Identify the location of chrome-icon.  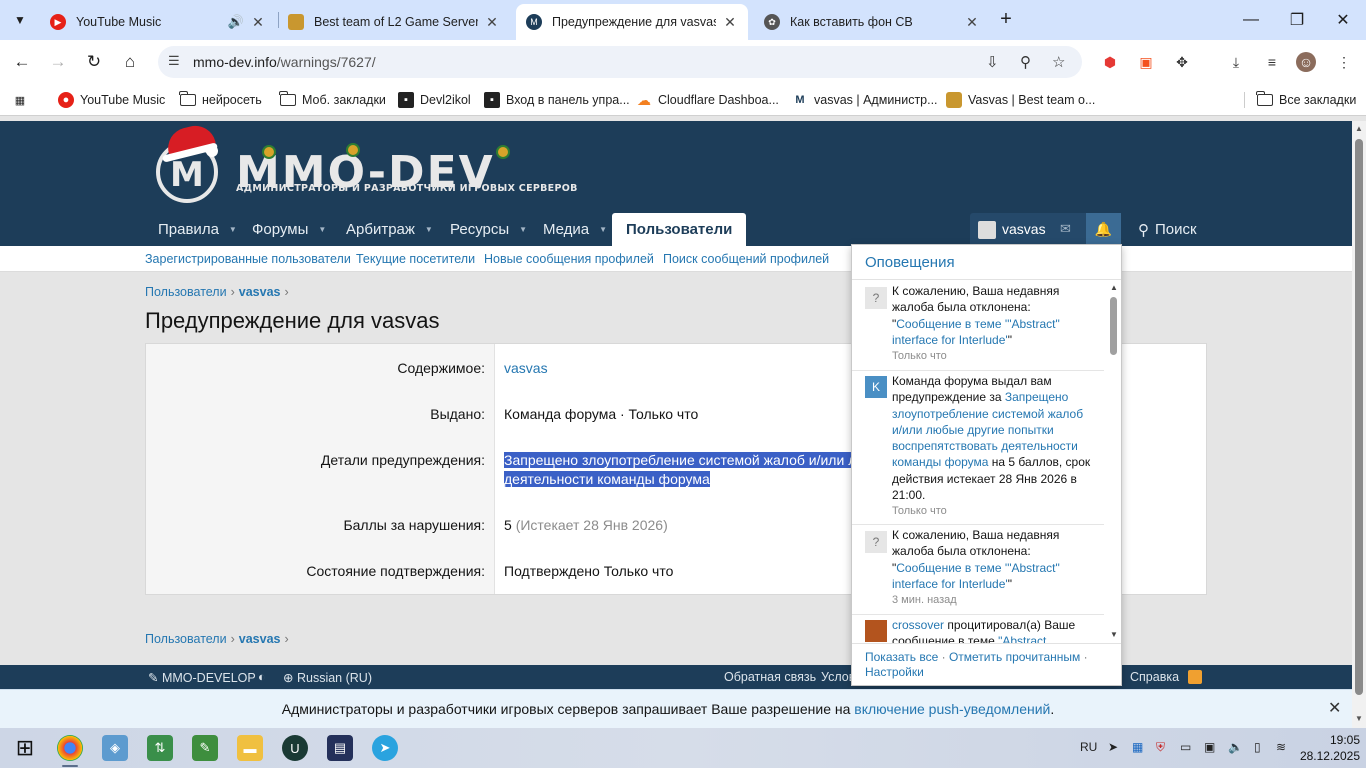
(70, 748).